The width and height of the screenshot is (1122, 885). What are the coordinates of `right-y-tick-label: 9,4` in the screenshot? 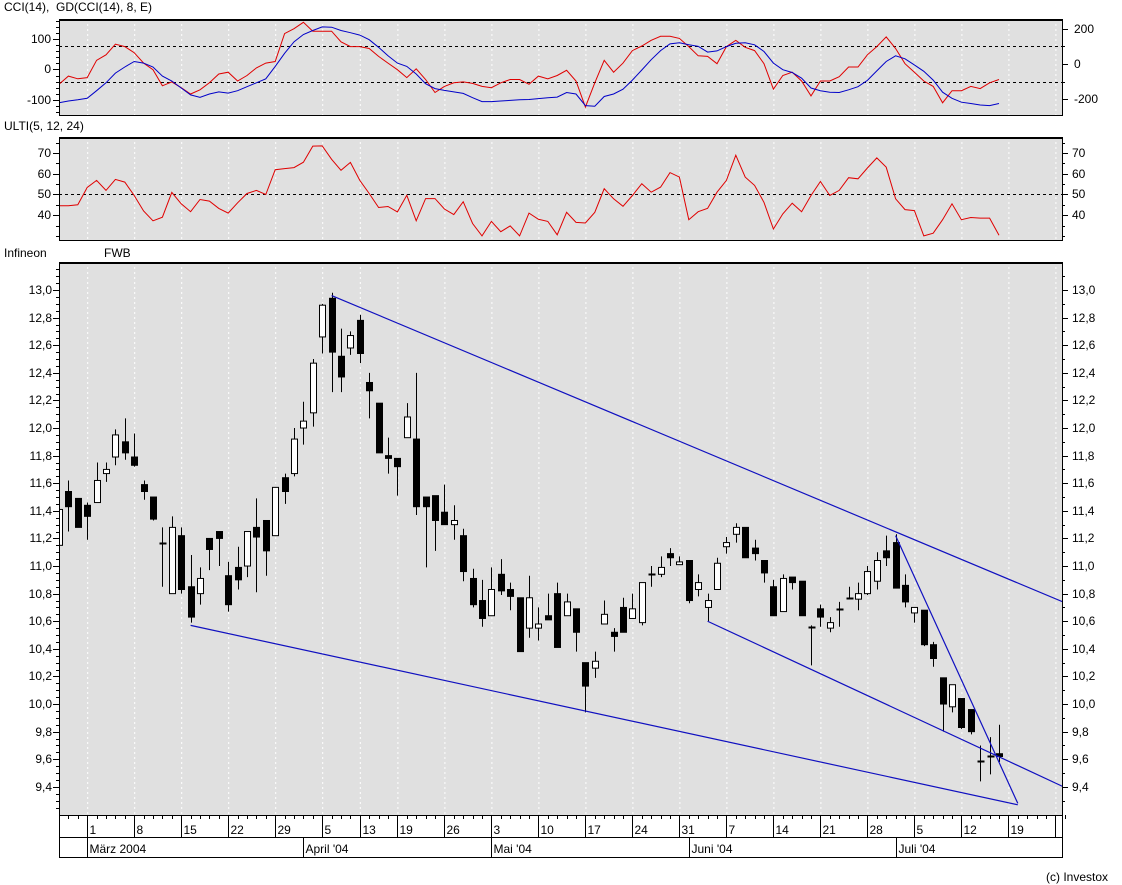 It's located at (1080, 787).